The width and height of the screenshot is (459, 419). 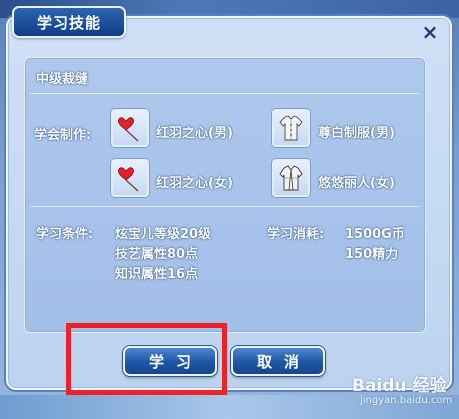 What do you see at coordinates (69, 22) in the screenshot?
I see `dialog-title: 学习技能` at bounding box center [69, 22].